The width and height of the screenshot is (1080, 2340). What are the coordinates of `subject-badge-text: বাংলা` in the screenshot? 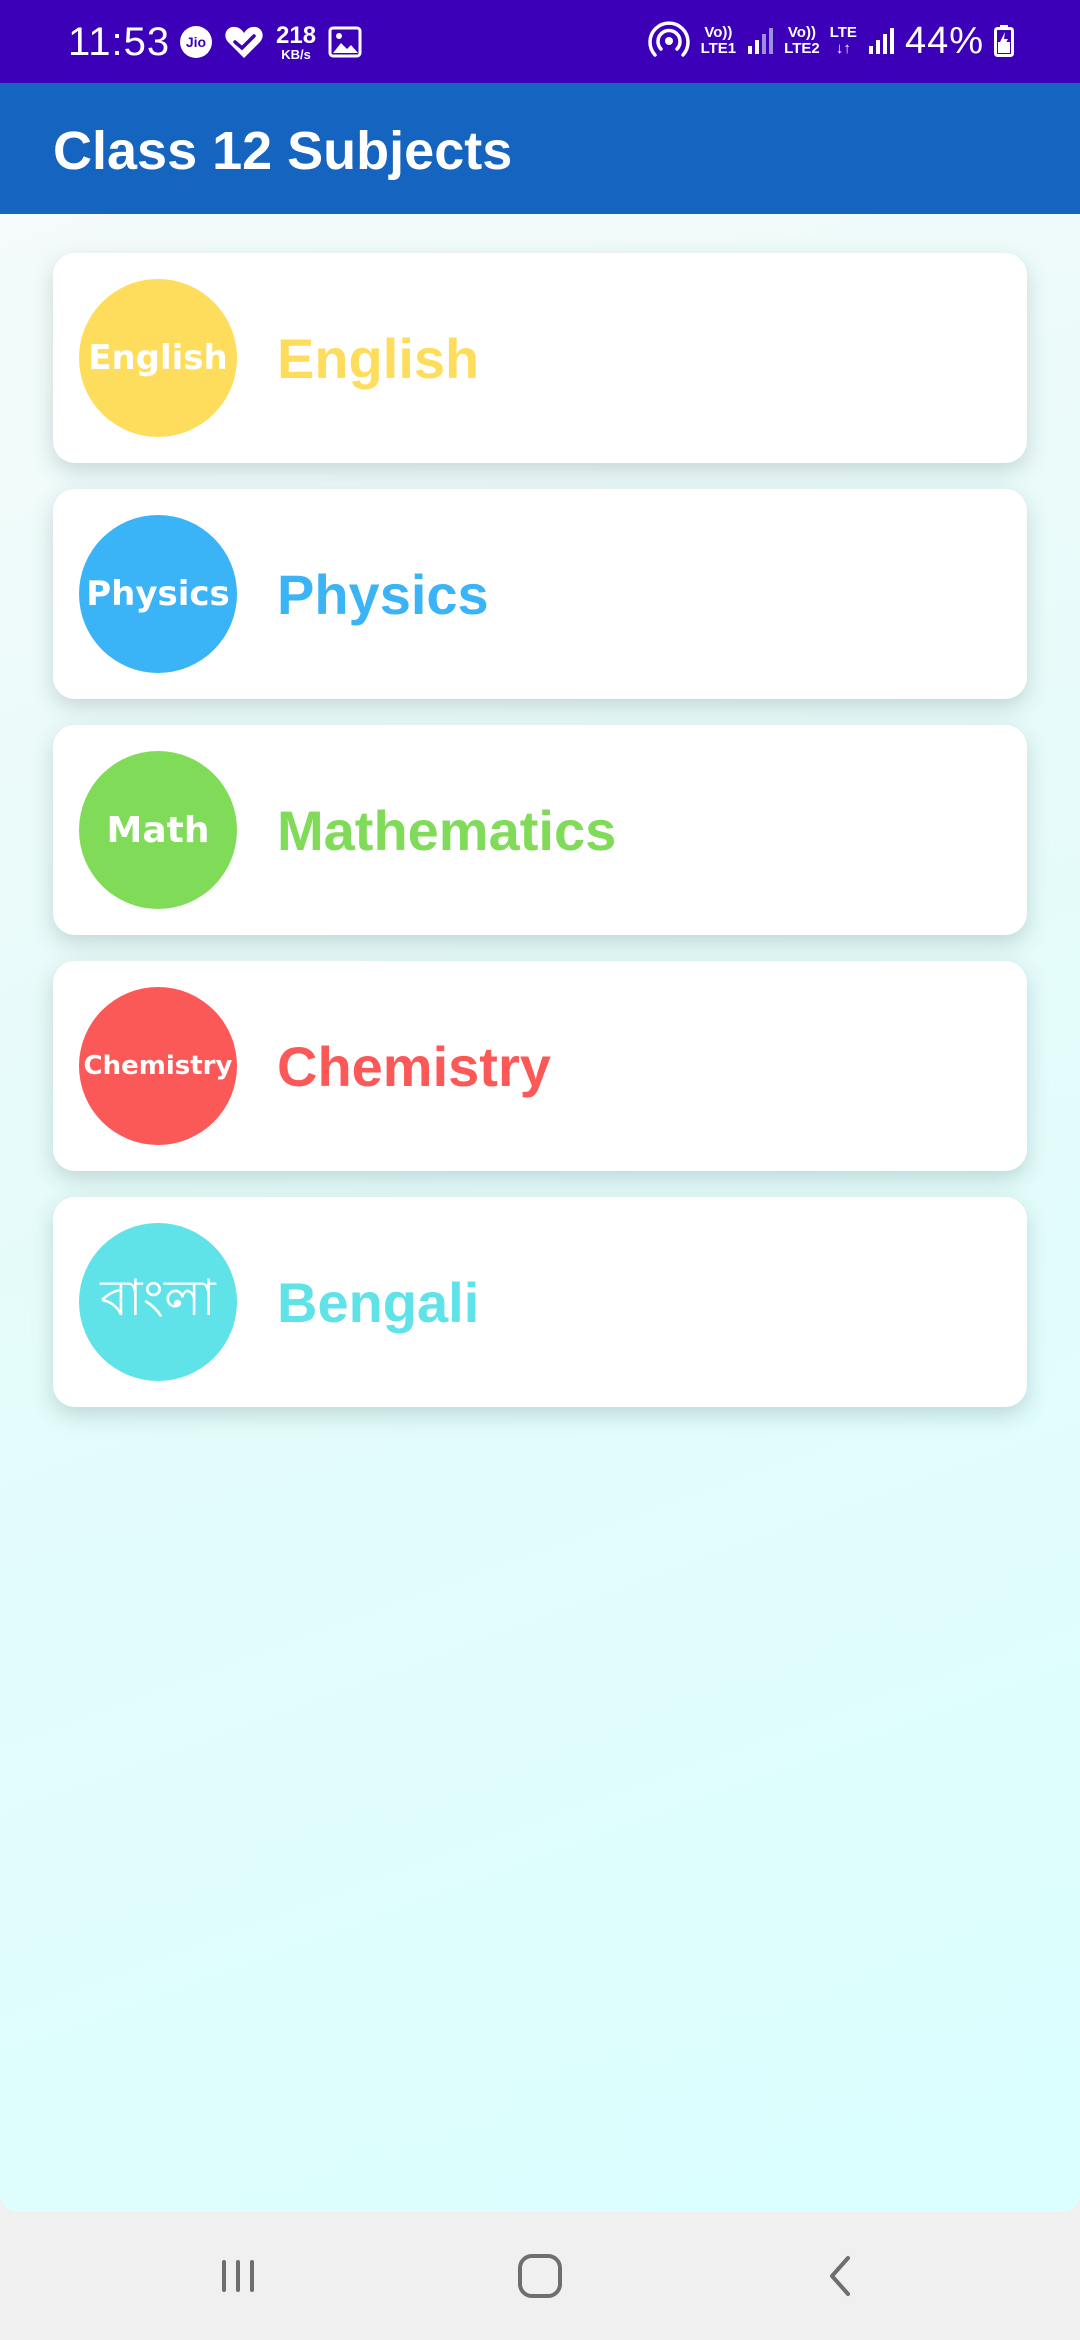 It's located at (158, 1297).